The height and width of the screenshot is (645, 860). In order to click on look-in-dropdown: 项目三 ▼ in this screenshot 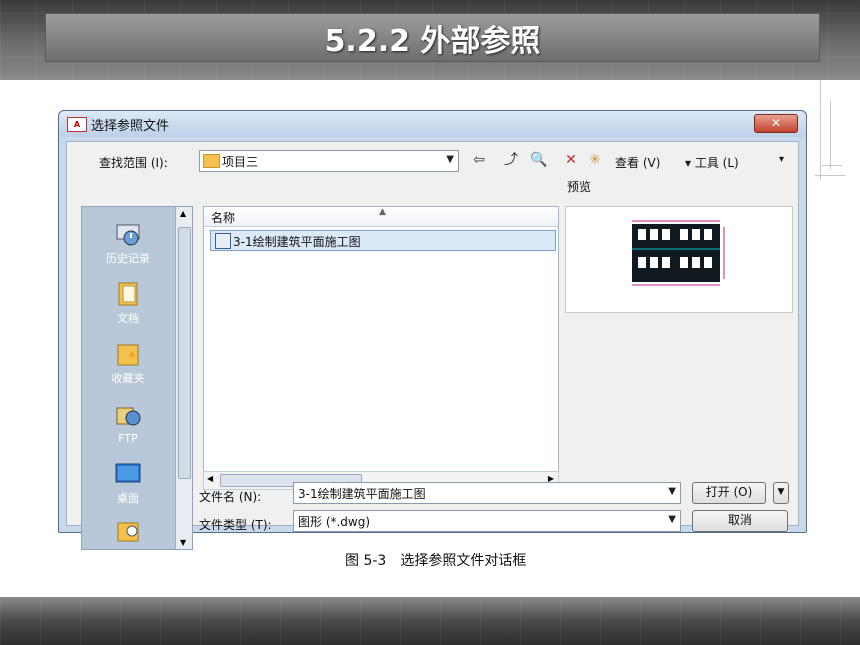, I will do `click(329, 161)`.